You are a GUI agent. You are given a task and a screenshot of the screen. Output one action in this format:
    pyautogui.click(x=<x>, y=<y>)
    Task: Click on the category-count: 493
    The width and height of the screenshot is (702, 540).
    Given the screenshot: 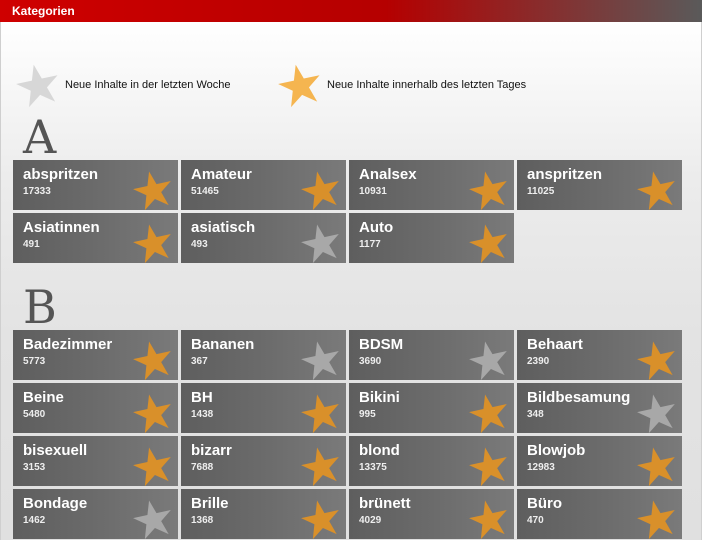 What is the action you would take?
    pyautogui.click(x=199, y=244)
    